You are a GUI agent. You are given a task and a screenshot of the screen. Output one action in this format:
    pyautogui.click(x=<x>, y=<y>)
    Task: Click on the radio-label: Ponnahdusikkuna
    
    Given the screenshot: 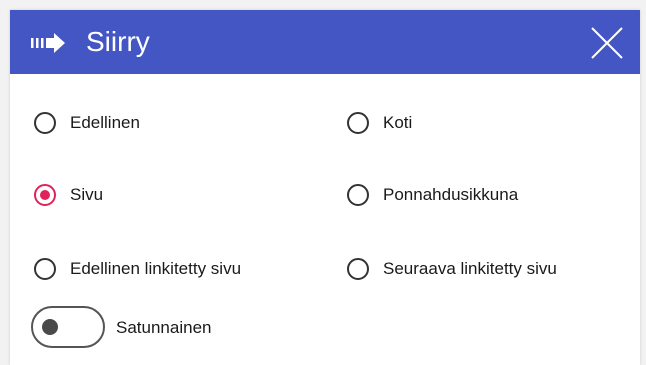 What is the action you would take?
    pyautogui.click(x=451, y=194)
    